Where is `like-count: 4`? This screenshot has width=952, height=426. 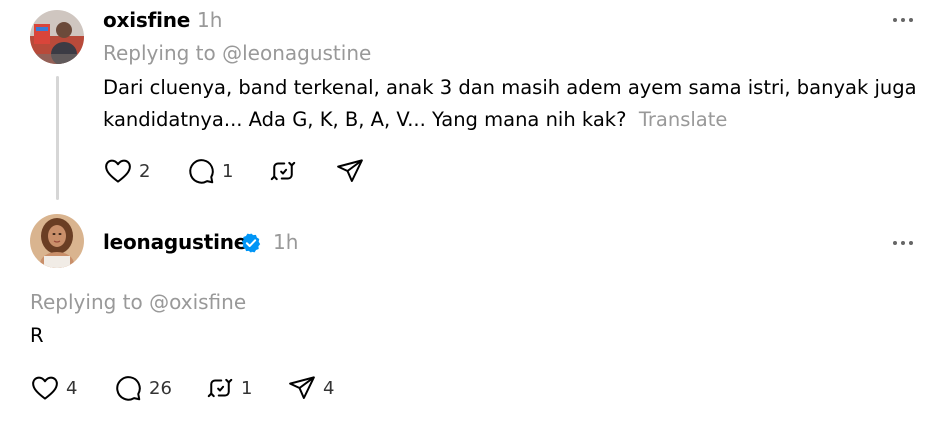 like-count: 4 is located at coordinates (72, 388).